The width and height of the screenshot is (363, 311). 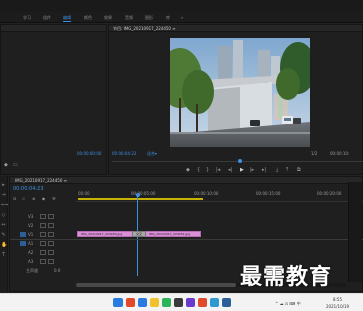 I want to click on work-area-bar, so click(x=140, y=199).